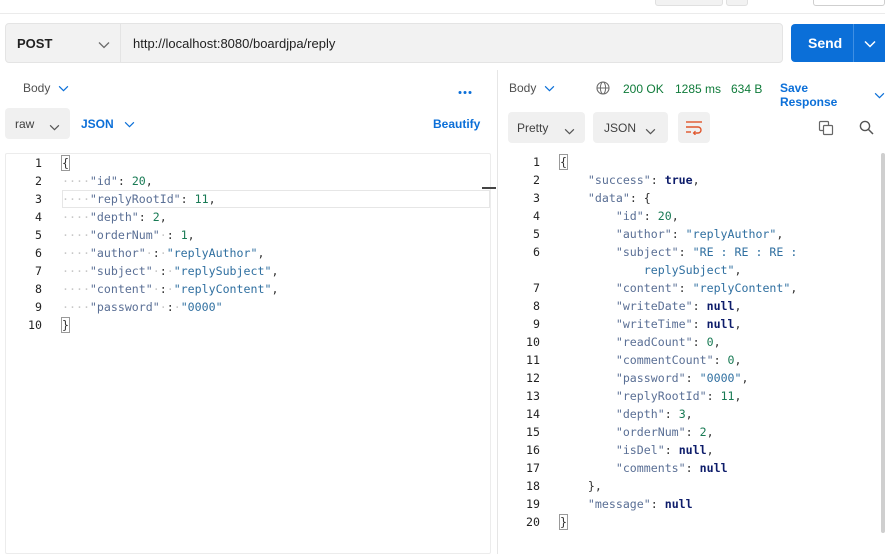 This screenshot has height=554, width=885. I want to click on body-mode-select: raw, so click(37, 123).